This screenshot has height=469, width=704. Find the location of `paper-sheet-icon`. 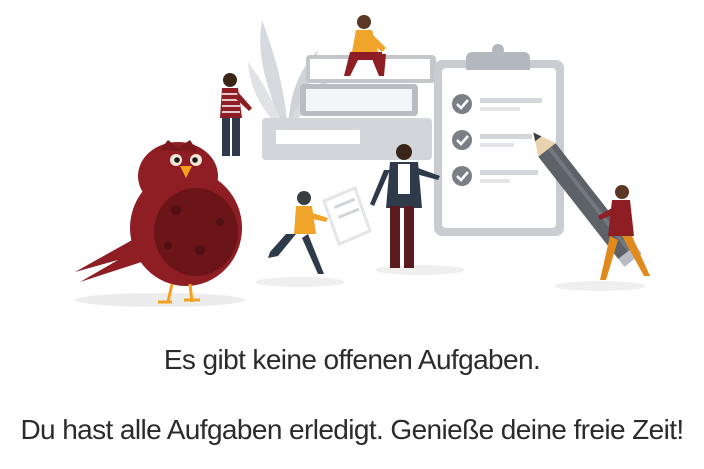

paper-sheet-icon is located at coordinates (347, 216).